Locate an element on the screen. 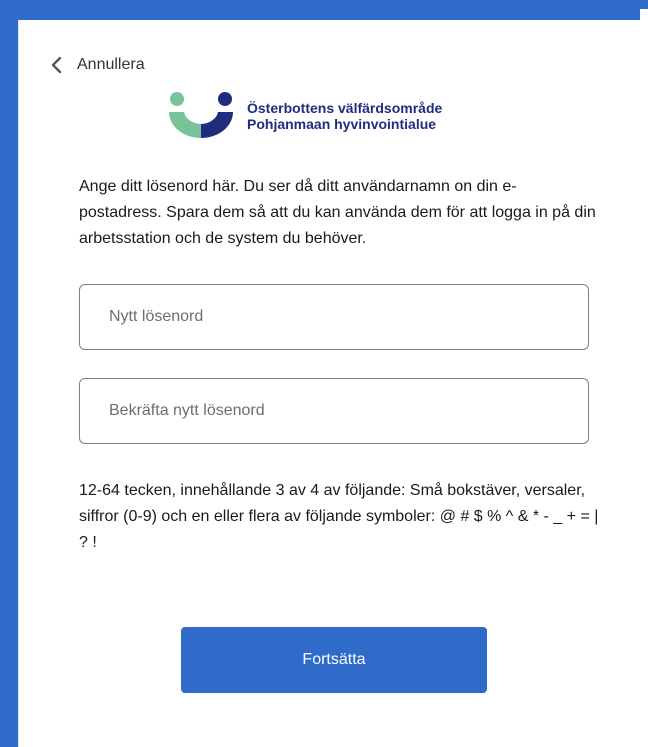 The image size is (648, 747). logo-line-finnish: Pohjanmaan hyvinvointialue is located at coordinates (342, 124).